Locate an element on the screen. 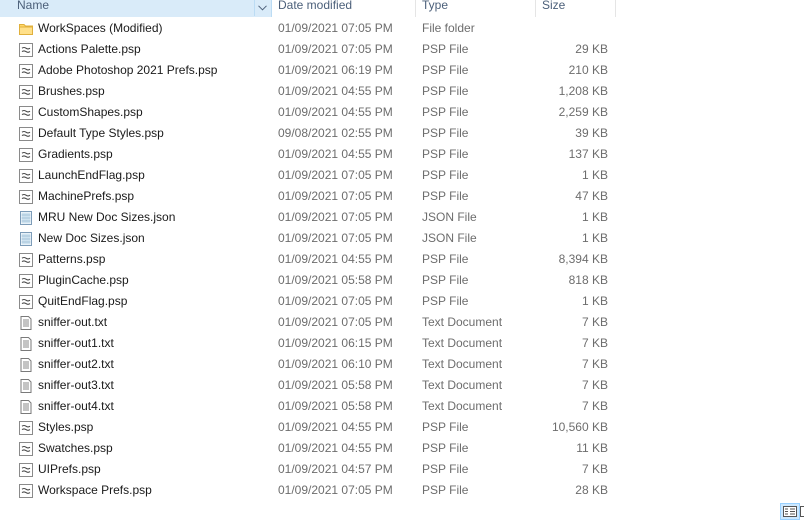  column-header-date-modified: Date modified is located at coordinates (344, 8).